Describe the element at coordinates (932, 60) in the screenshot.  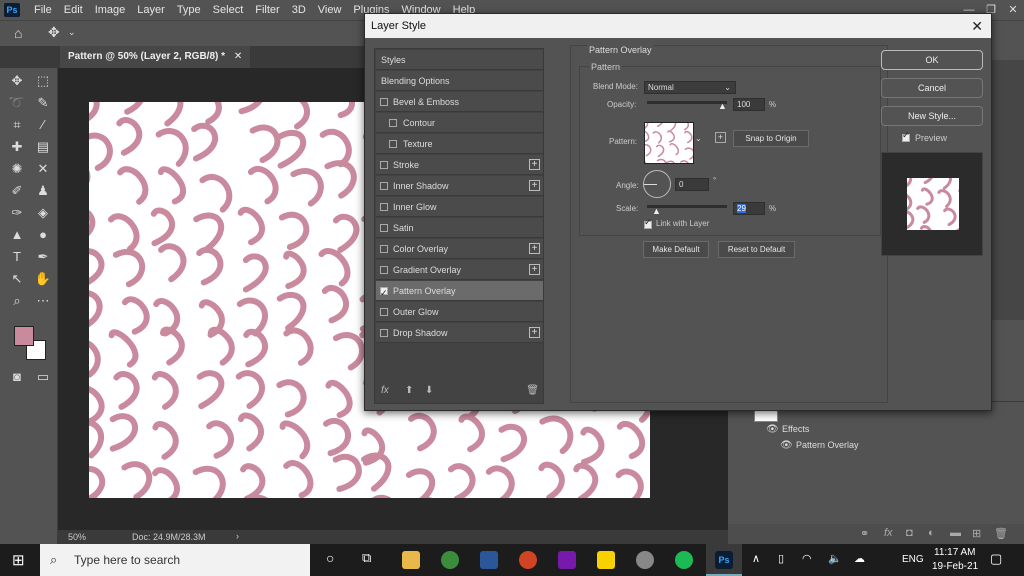
I see `ok-button: OK` at that location.